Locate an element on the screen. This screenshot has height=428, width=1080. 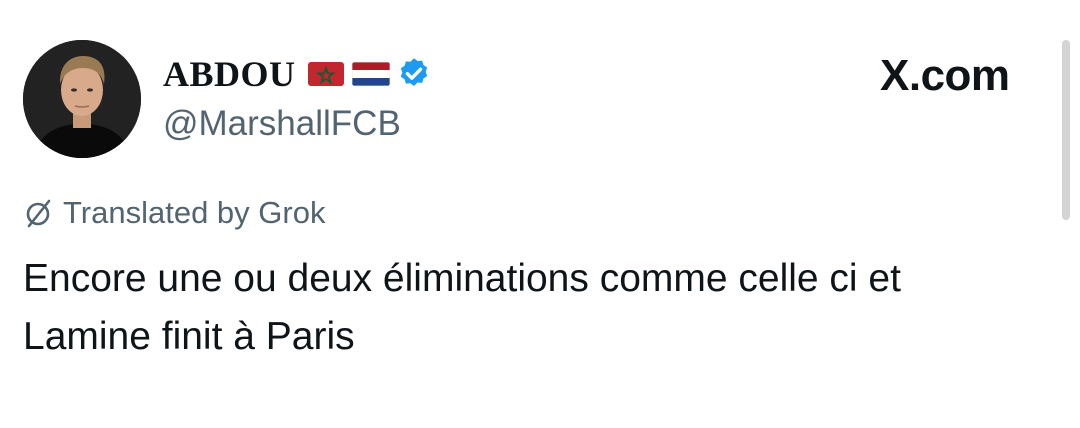
netherlands-flag-icon is located at coordinates (370, 74).